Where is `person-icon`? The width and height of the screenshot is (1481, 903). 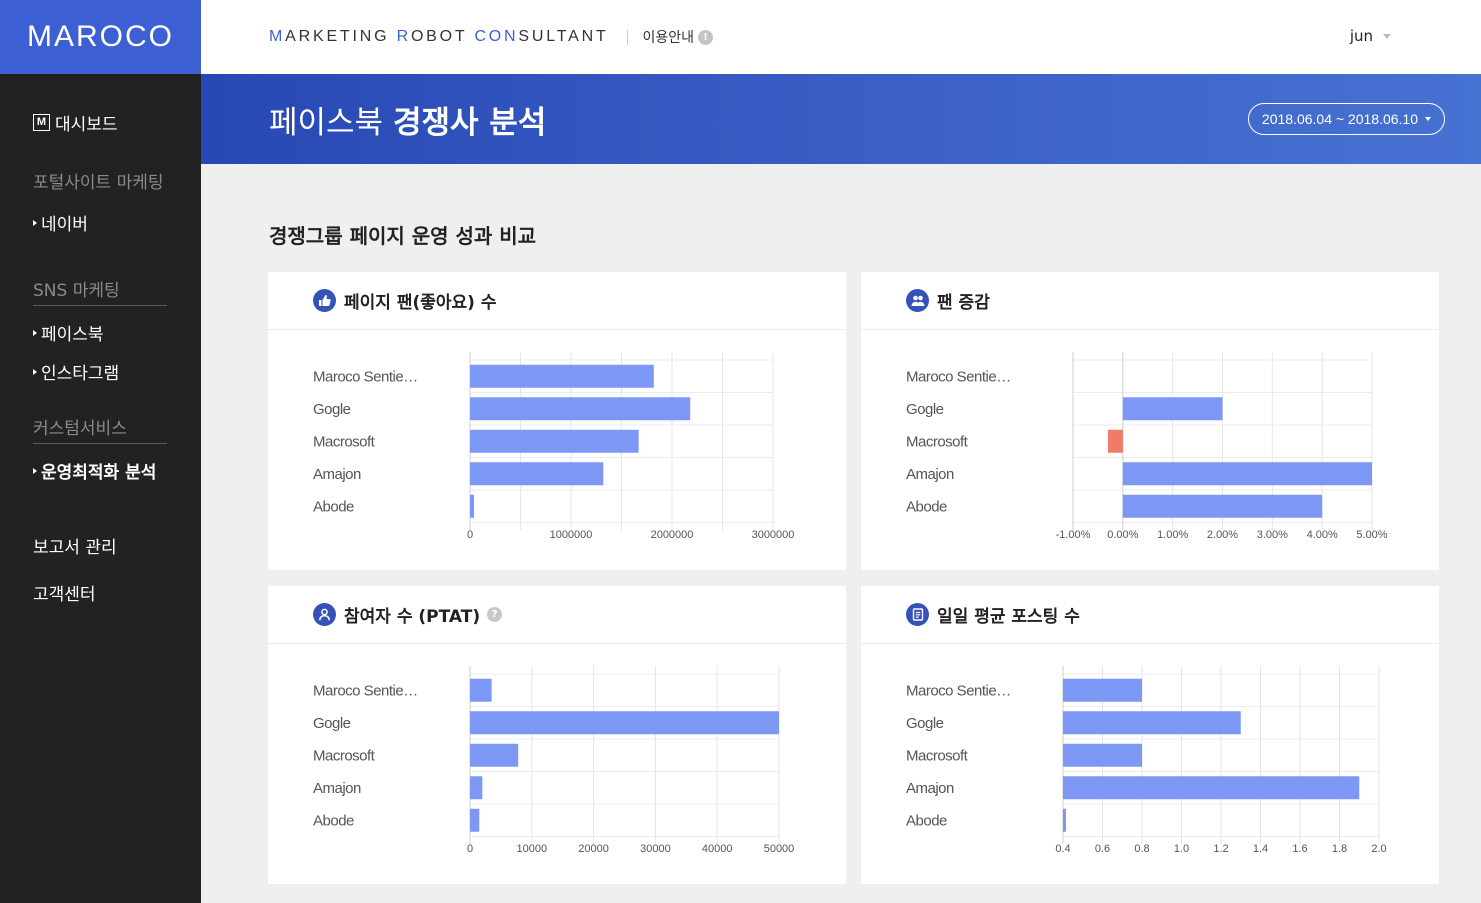 person-icon is located at coordinates (324, 614).